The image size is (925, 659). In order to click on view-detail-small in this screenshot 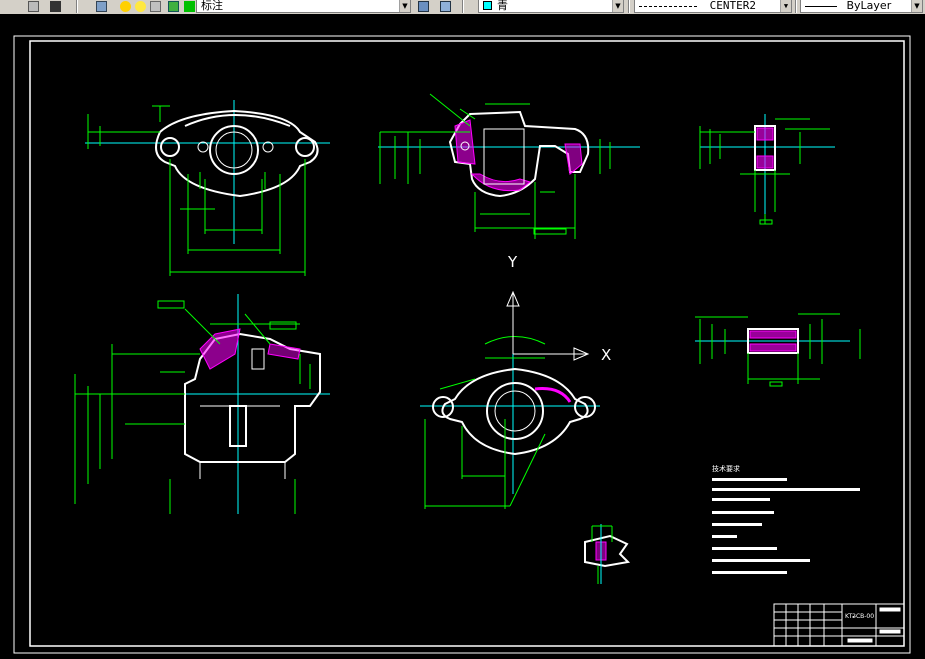, I will do `click(607, 554)`.